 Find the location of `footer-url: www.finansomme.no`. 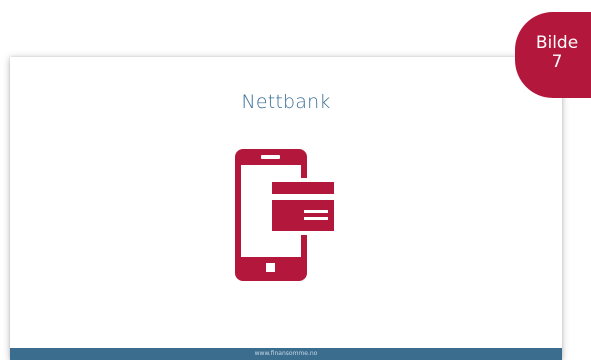

footer-url: www.finansomme.no is located at coordinates (286, 353).